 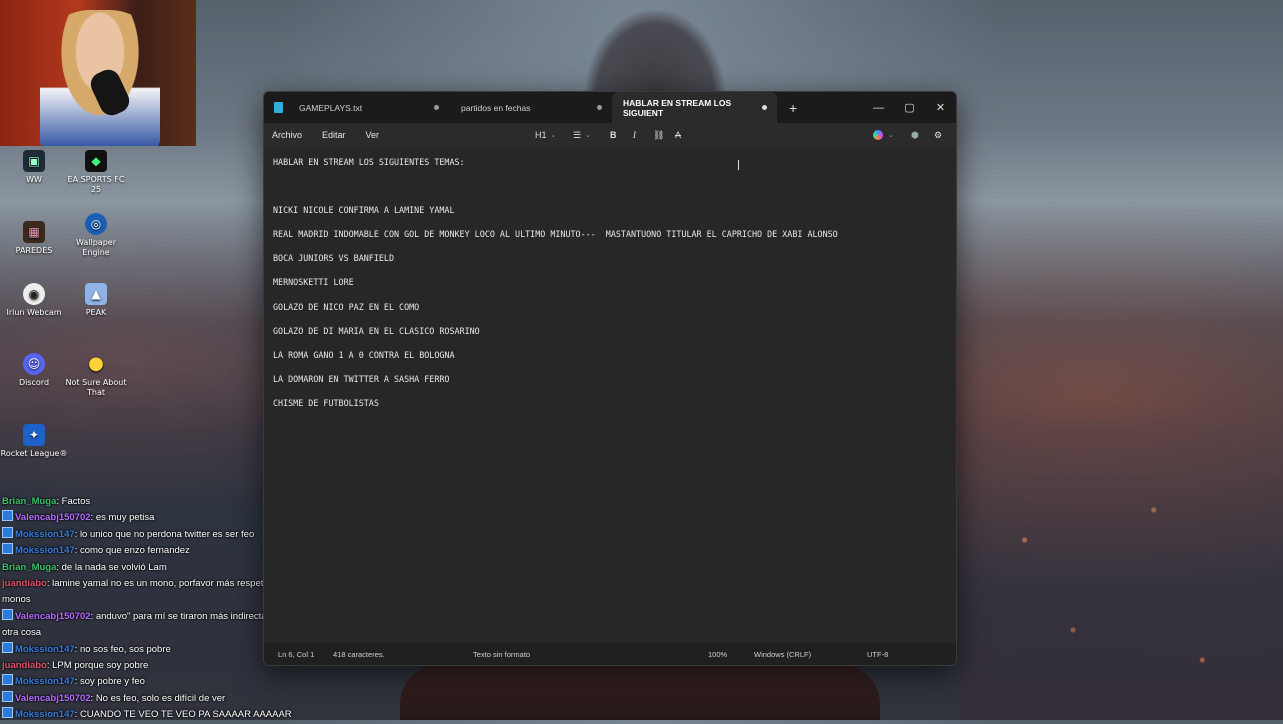 I want to click on gear-icon: ⚙, so click(x=938, y=134).